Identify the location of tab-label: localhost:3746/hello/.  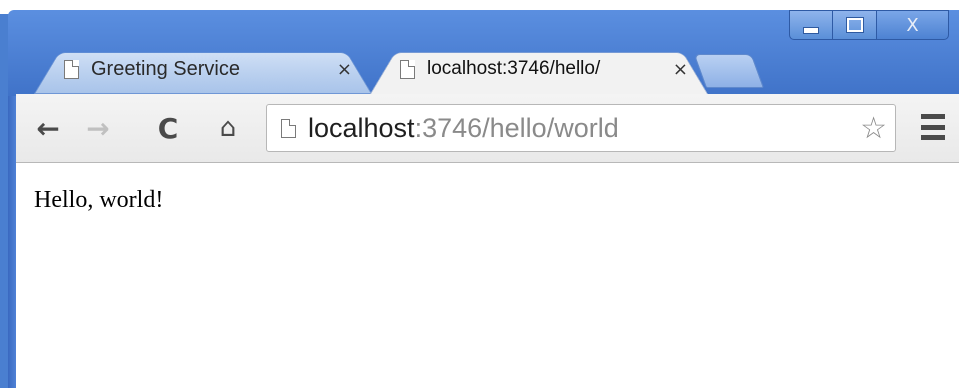
(514, 68).